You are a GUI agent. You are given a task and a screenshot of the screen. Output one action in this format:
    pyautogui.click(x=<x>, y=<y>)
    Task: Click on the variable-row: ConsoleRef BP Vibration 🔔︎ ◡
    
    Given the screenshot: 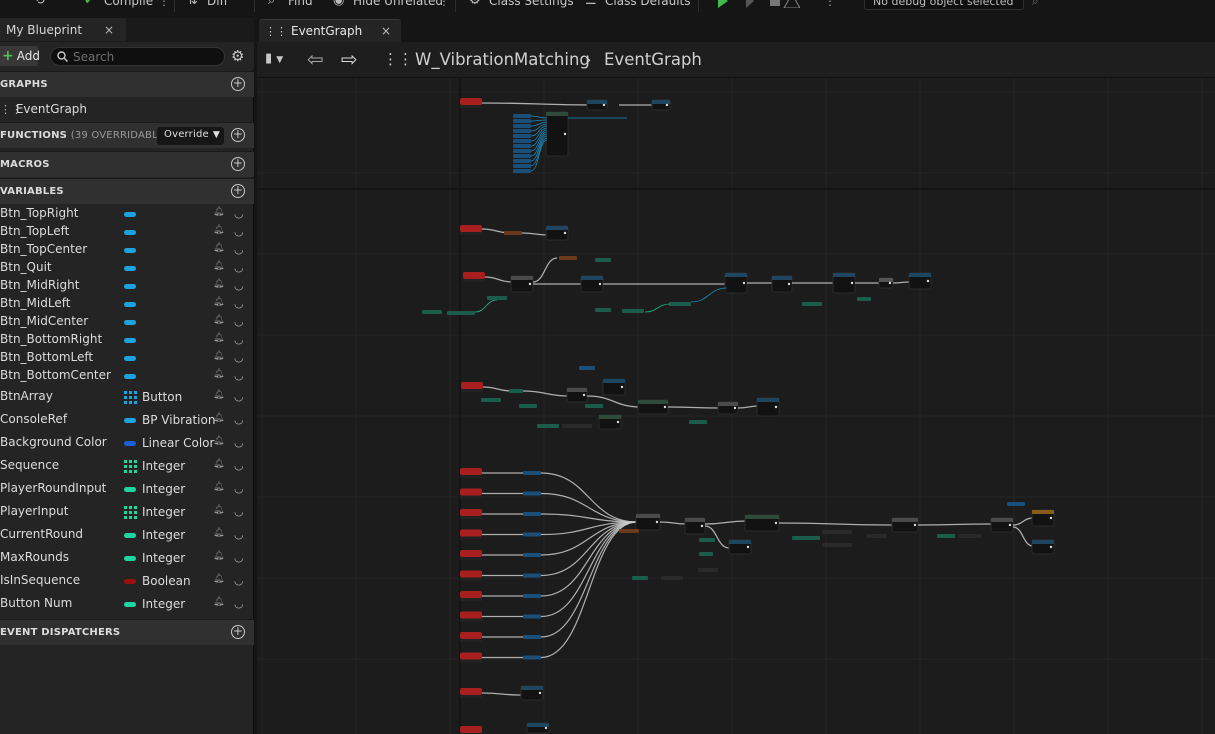 What is the action you would take?
    pyautogui.click(x=127, y=419)
    